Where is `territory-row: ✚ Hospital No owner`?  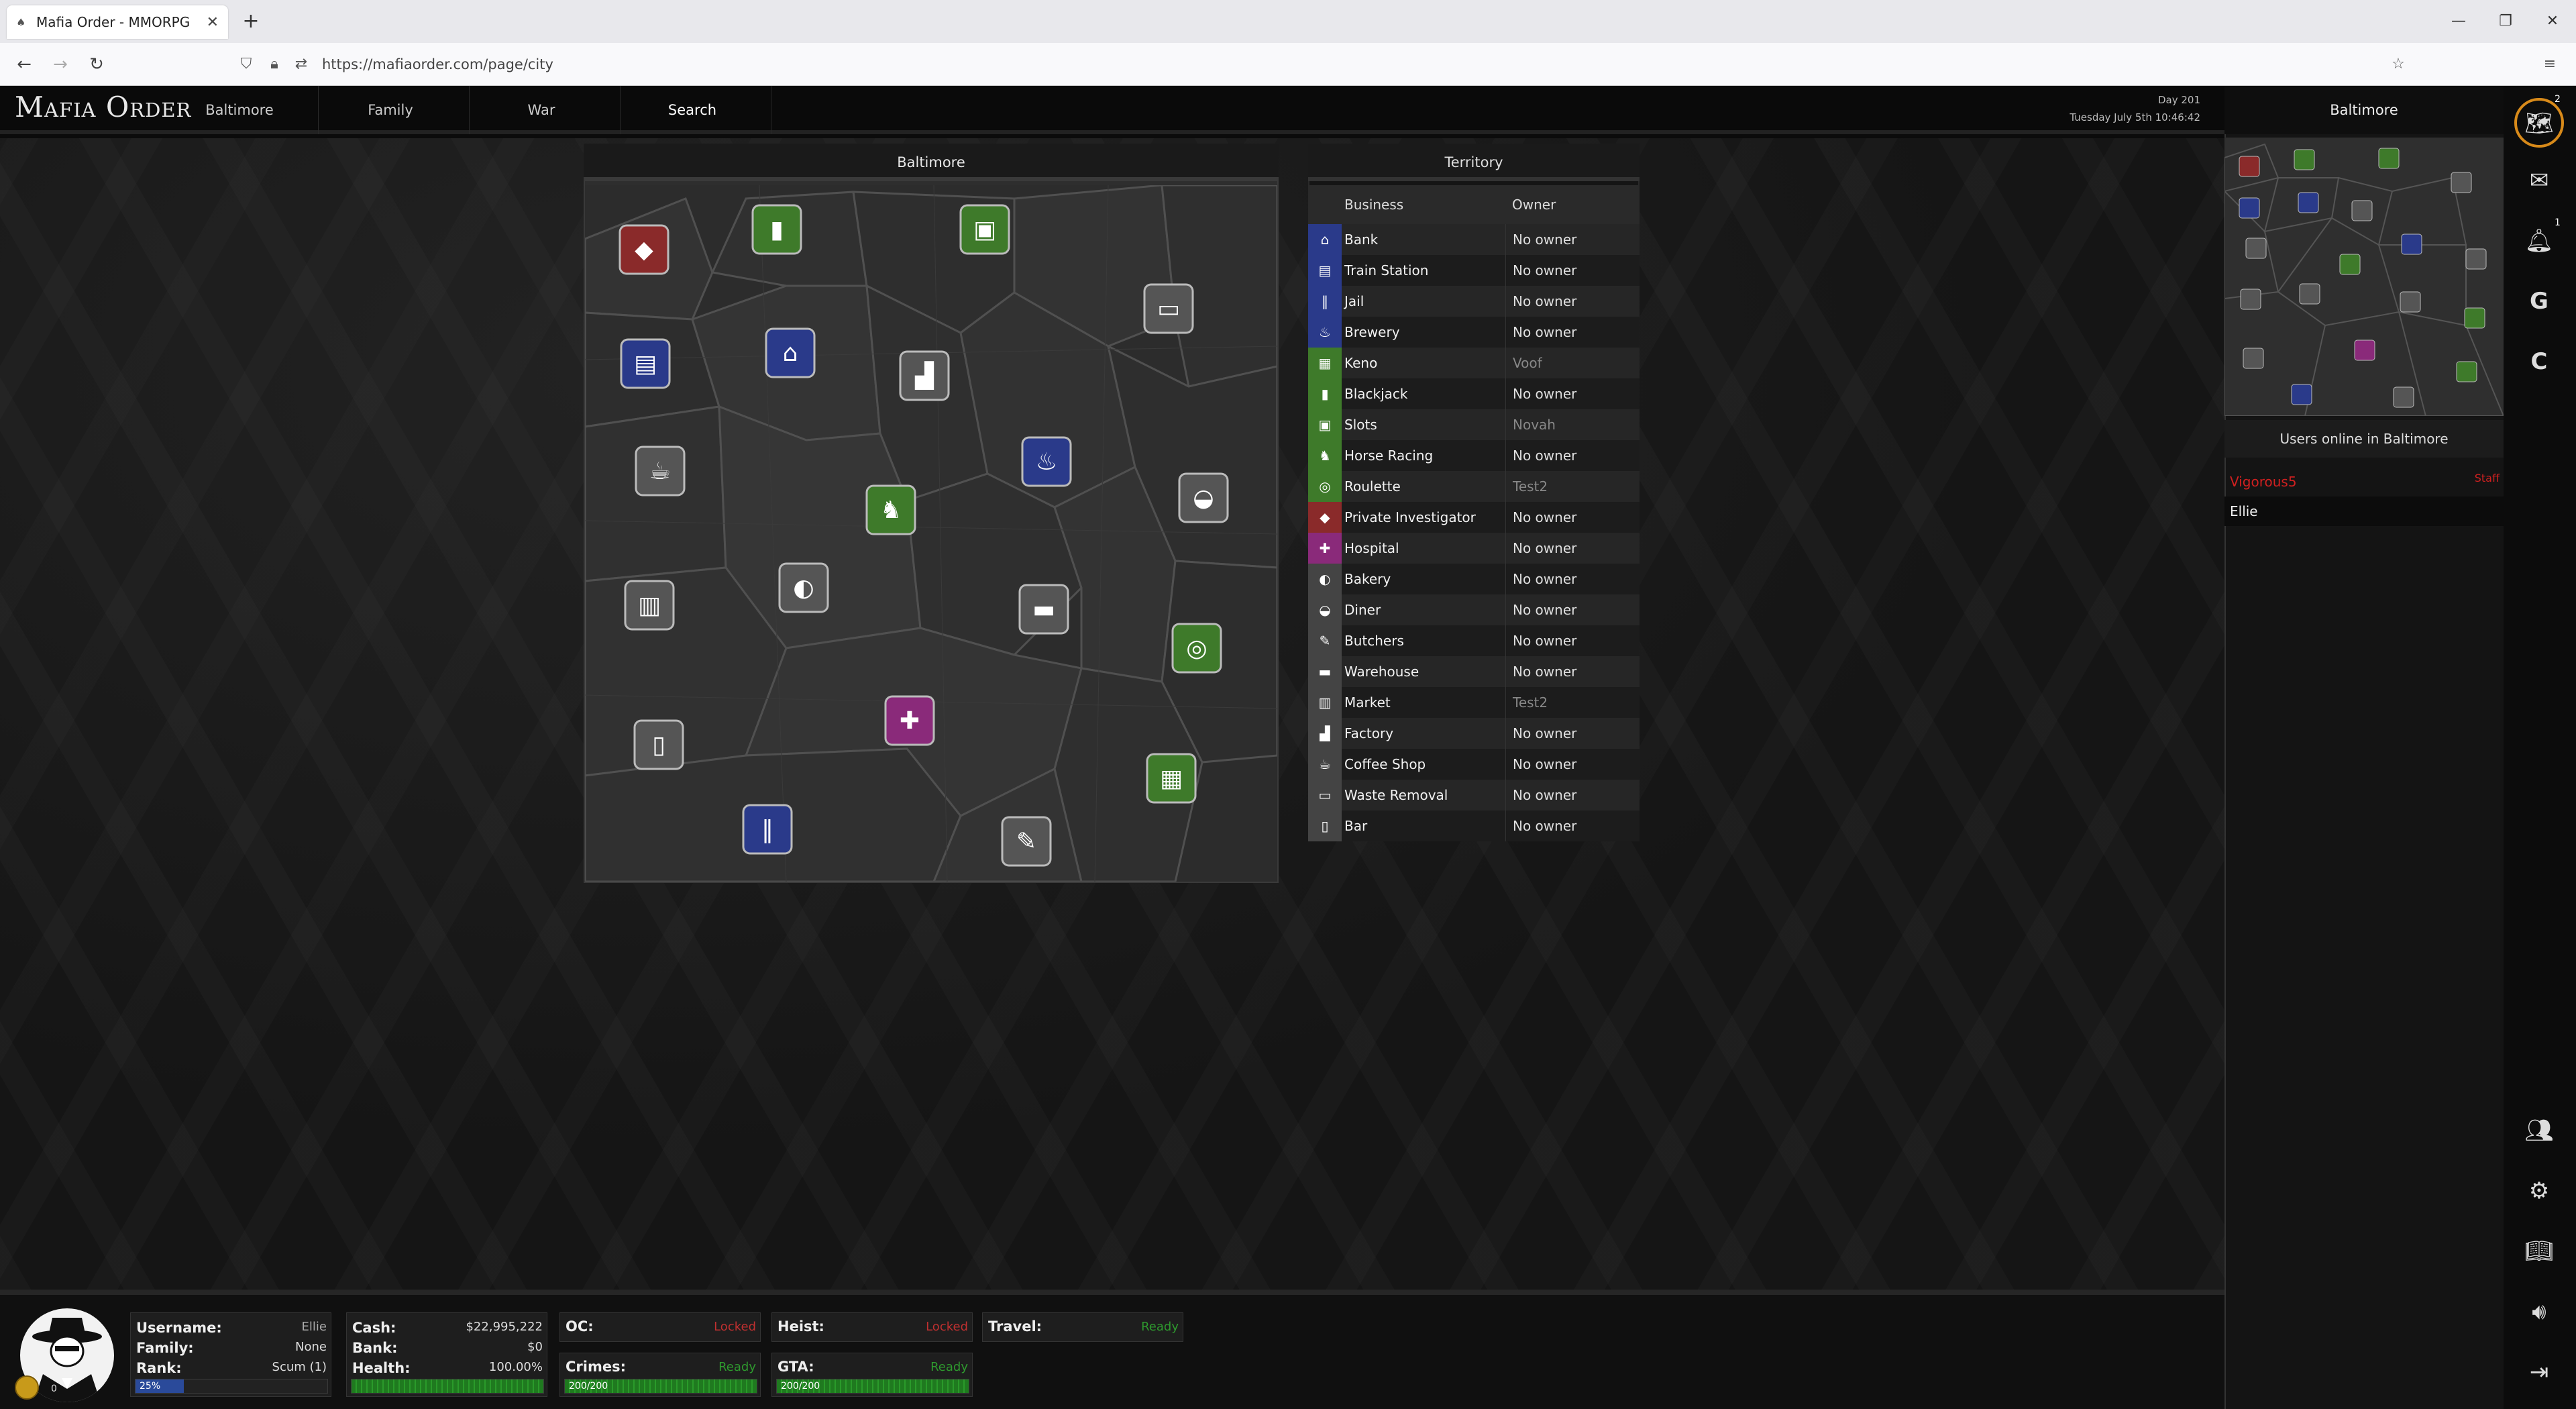 territory-row: ✚ Hospital No owner is located at coordinates (1474, 548).